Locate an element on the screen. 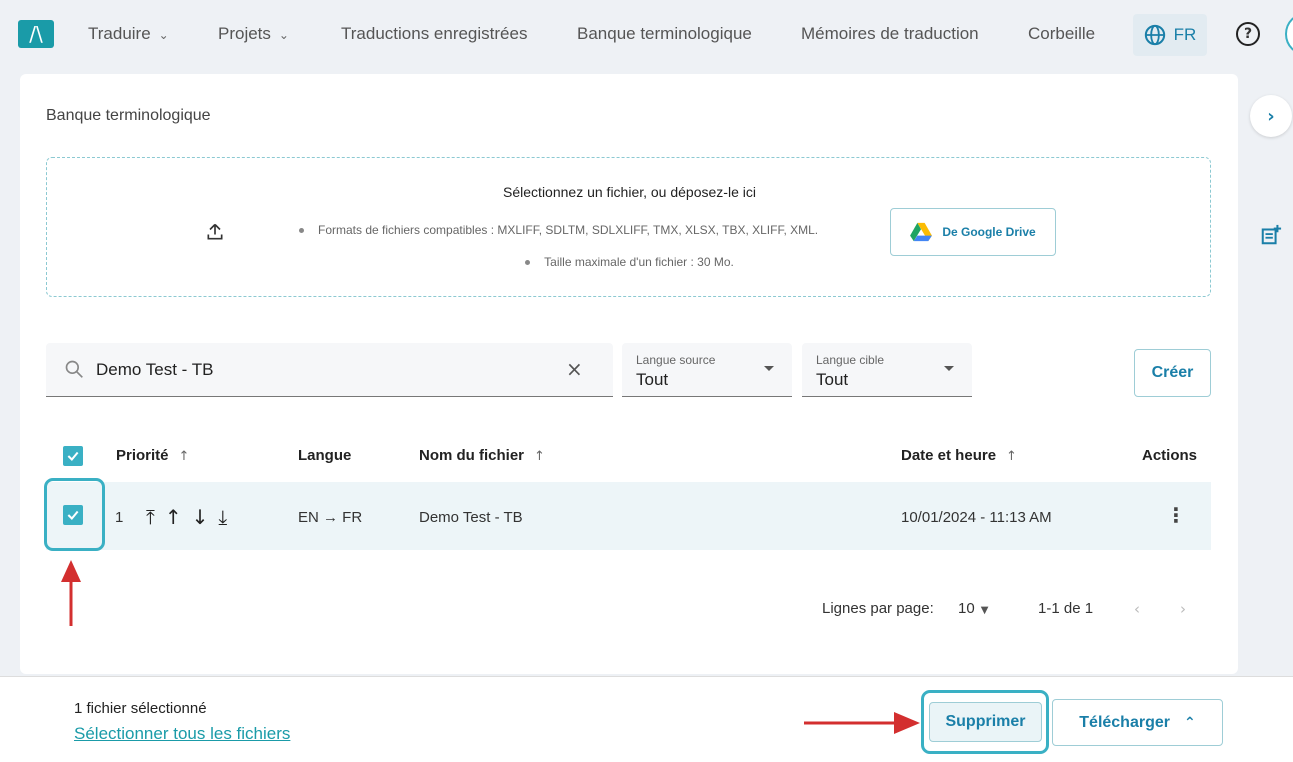  nav-item-saved-translations: Traductions enregistrées is located at coordinates (434, 34).